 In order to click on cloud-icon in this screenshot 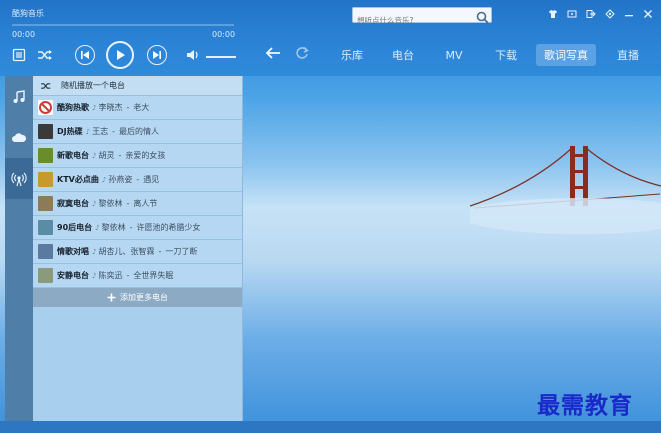, I will do `click(19, 137)`.